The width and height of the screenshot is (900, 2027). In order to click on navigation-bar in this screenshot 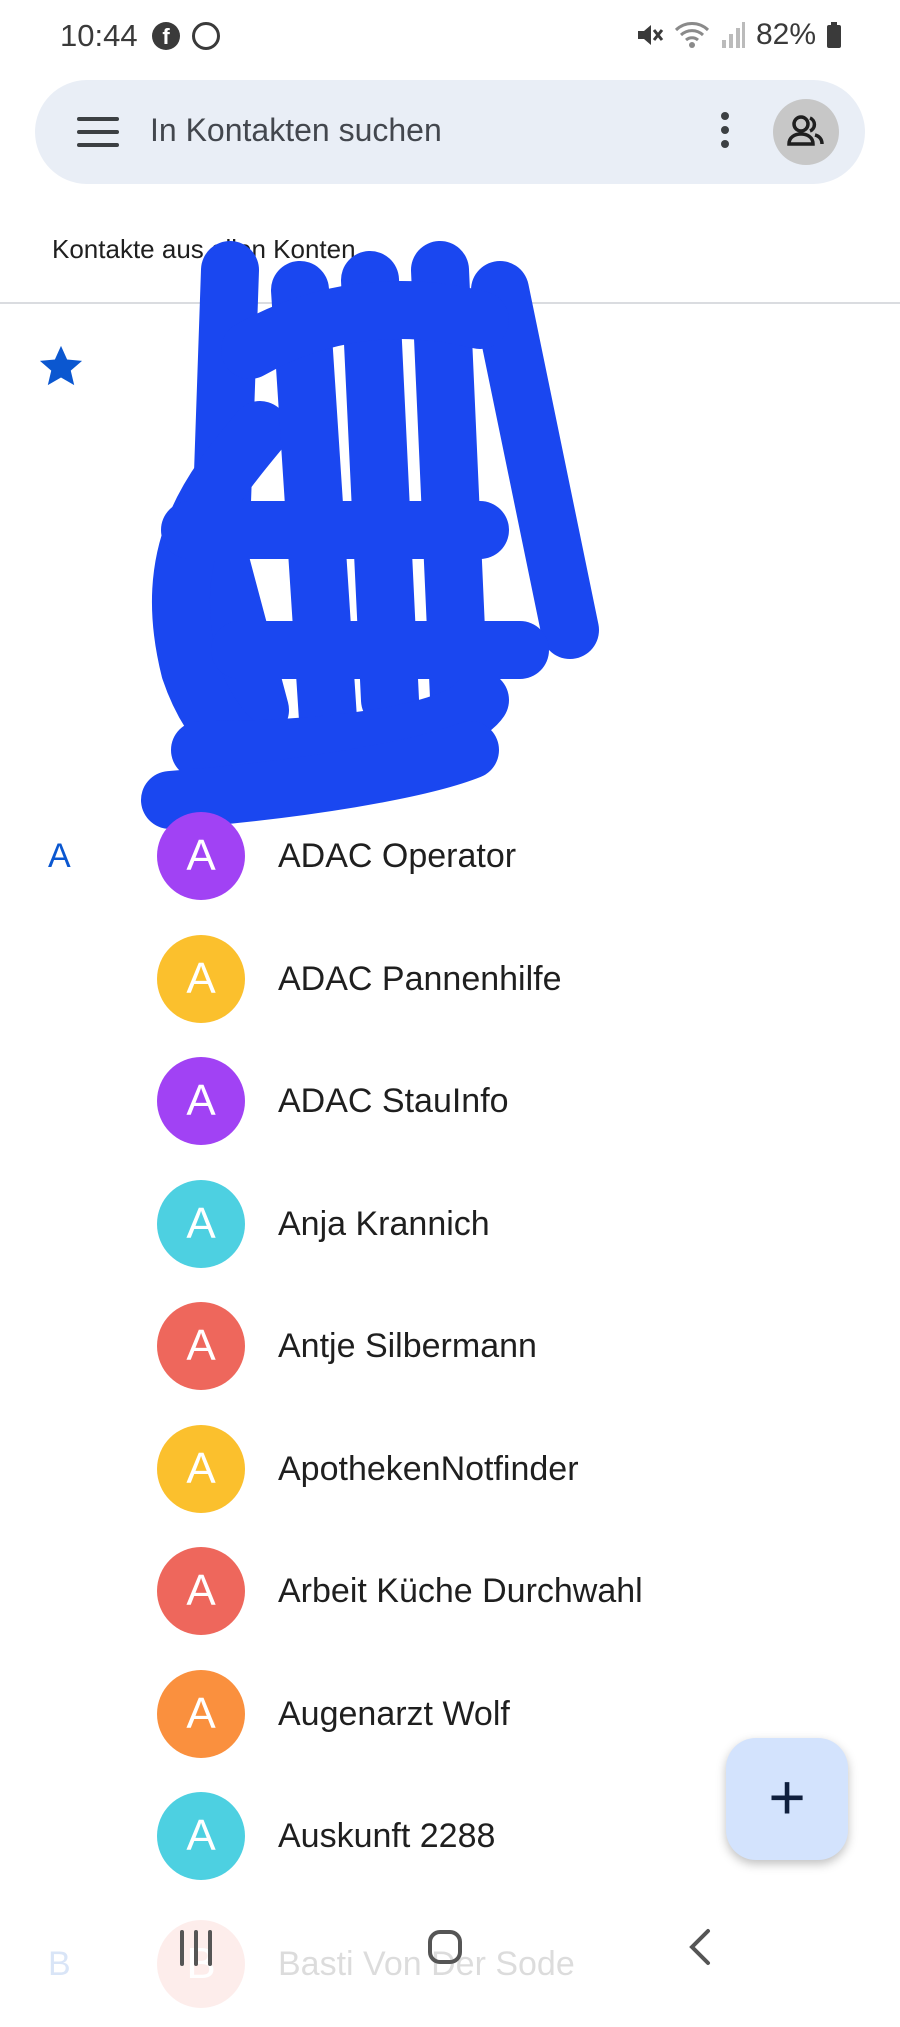, I will do `click(450, 1952)`.